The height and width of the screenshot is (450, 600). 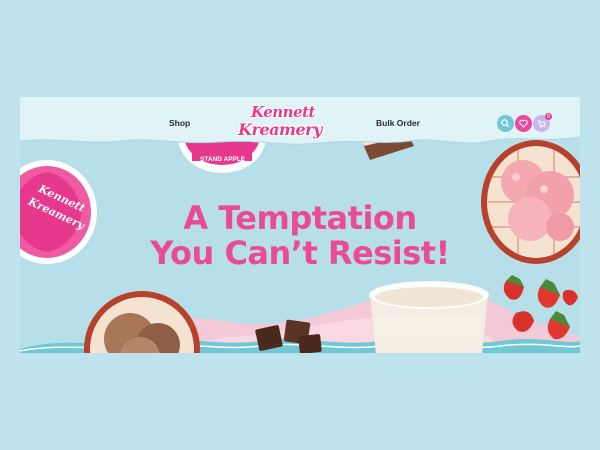 I want to click on chocolate-ice-cream-bowl, so click(x=142, y=322).